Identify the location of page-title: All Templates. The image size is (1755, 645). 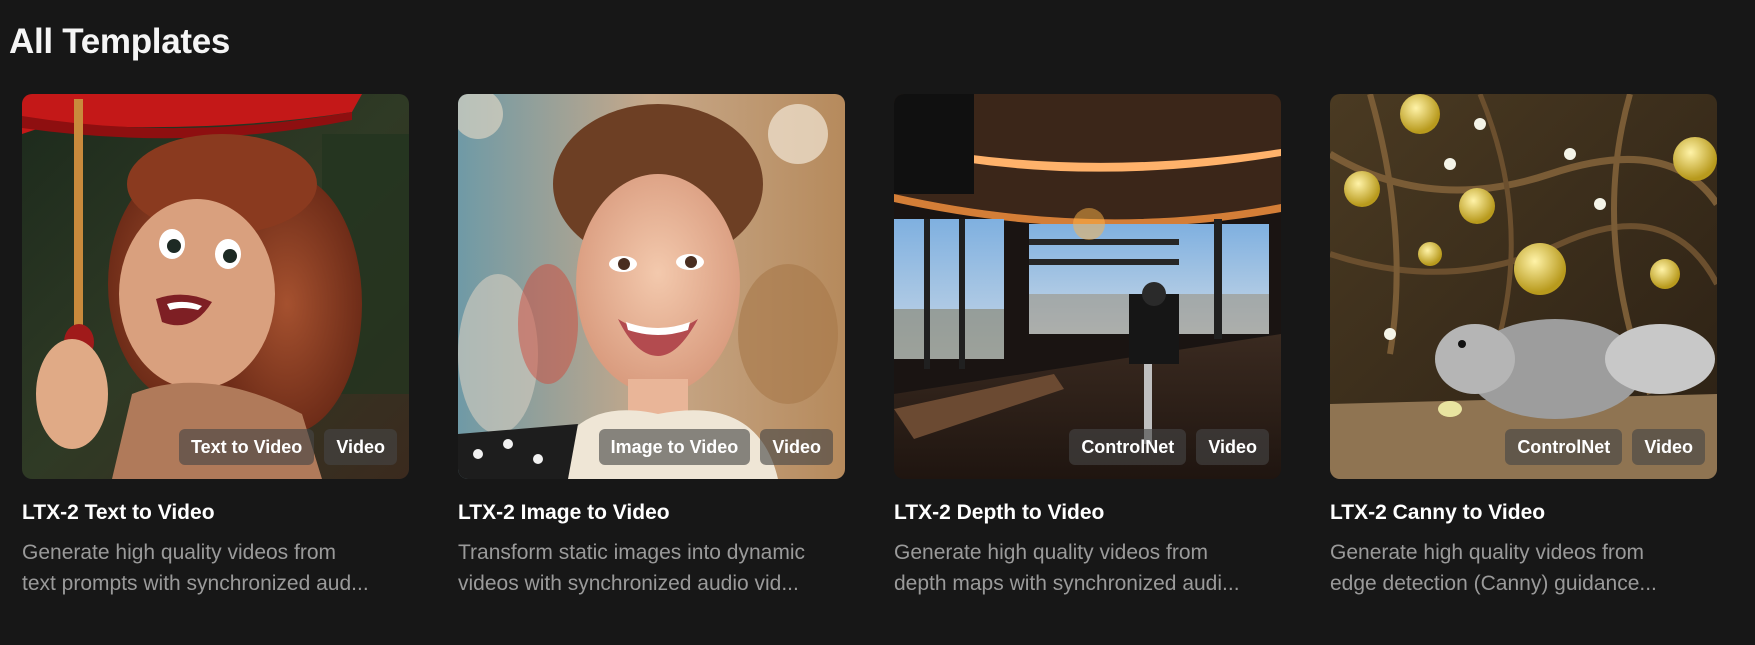
(120, 41).